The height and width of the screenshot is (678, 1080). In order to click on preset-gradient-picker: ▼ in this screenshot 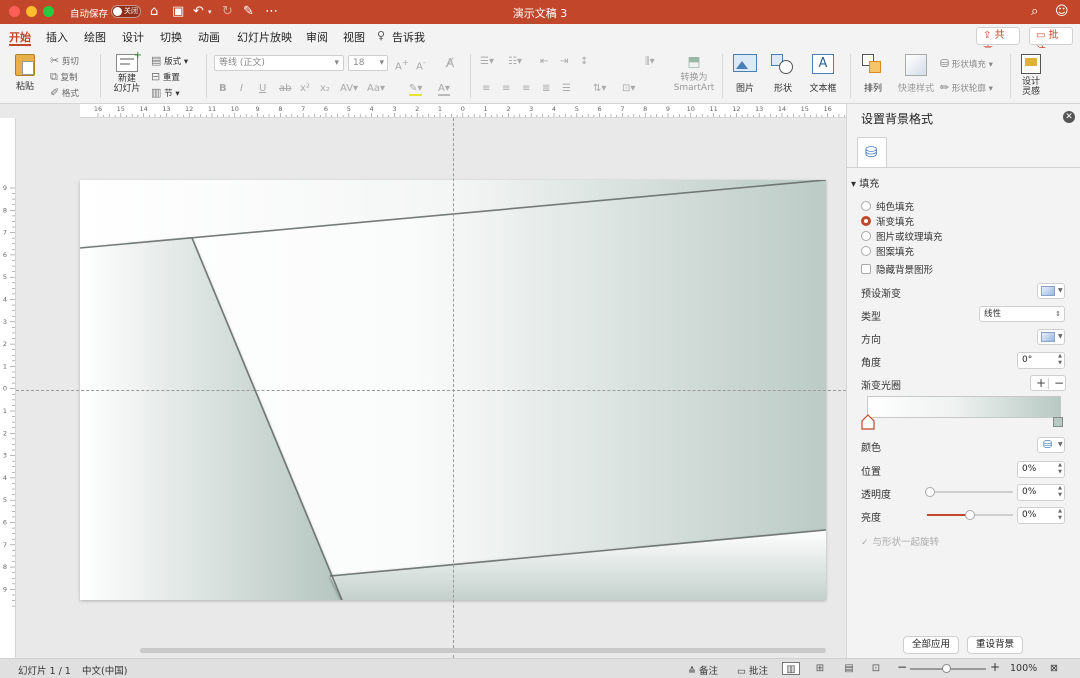, I will do `click(1051, 291)`.